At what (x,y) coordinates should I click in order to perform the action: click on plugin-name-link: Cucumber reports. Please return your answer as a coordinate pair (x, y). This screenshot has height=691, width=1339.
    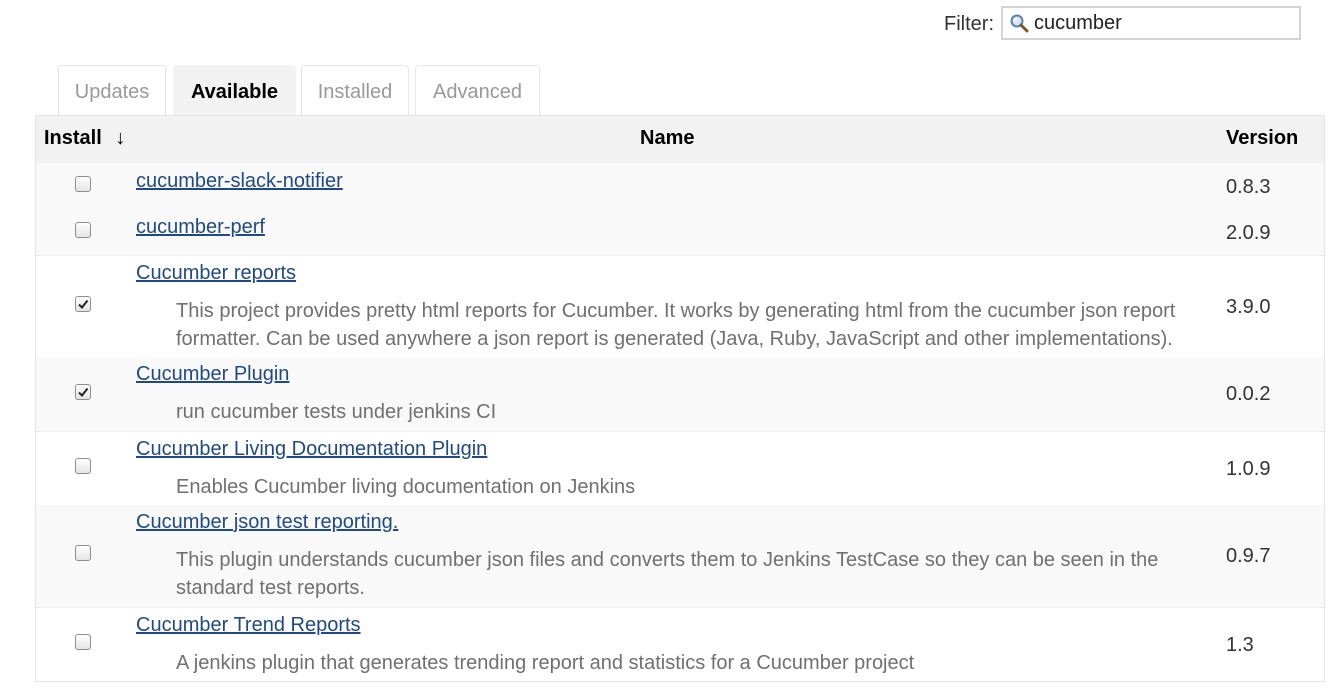
    Looking at the image, I should click on (216, 273).